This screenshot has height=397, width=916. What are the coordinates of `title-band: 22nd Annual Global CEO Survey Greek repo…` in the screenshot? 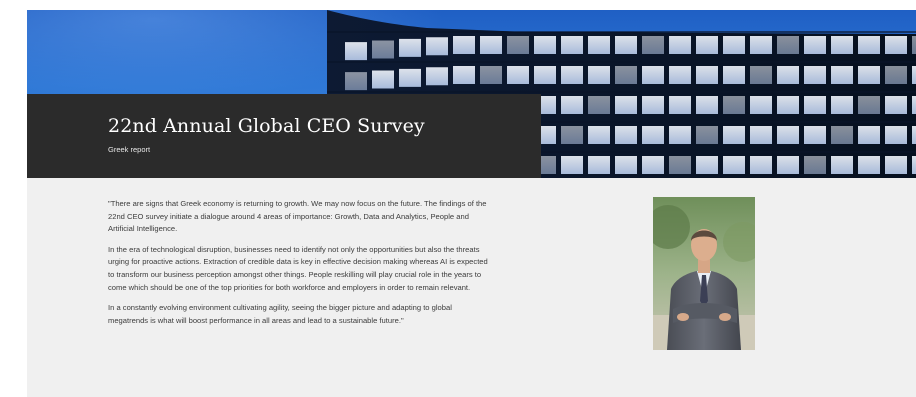 It's located at (284, 136).